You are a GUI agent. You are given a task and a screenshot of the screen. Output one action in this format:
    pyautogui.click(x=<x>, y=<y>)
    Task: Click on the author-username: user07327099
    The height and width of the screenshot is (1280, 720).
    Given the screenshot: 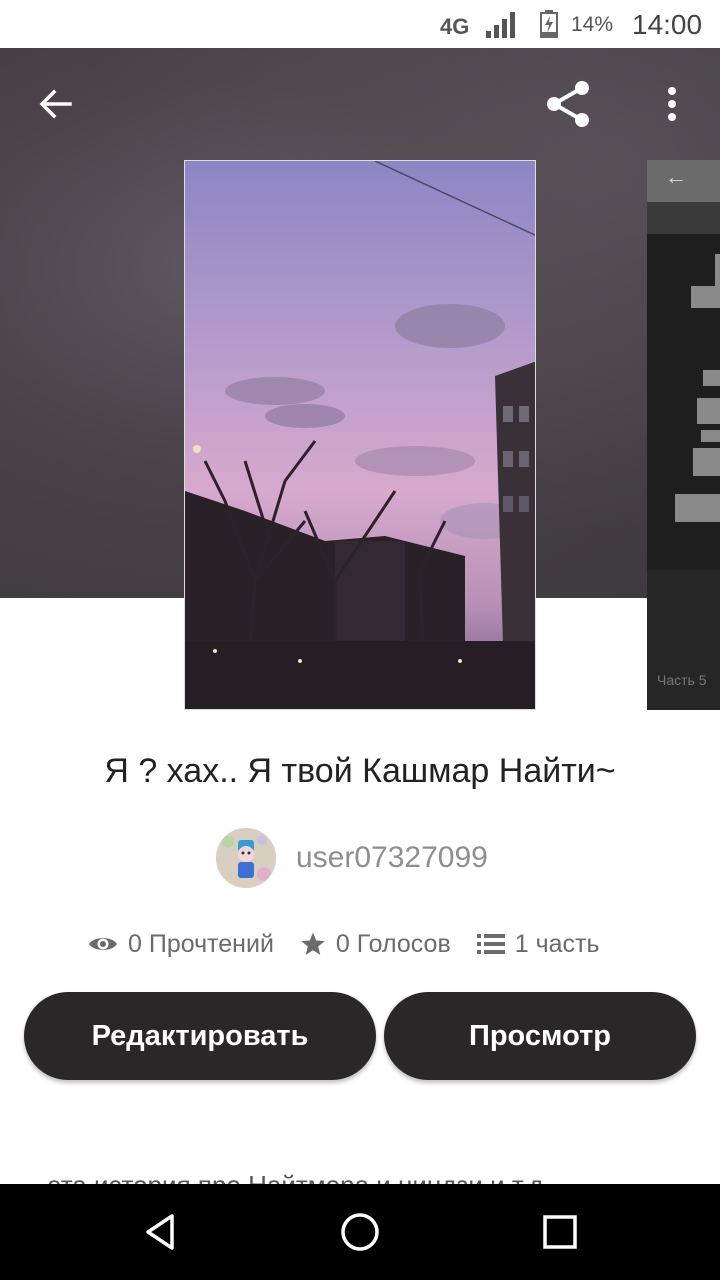 What is the action you would take?
    pyautogui.click(x=392, y=857)
    